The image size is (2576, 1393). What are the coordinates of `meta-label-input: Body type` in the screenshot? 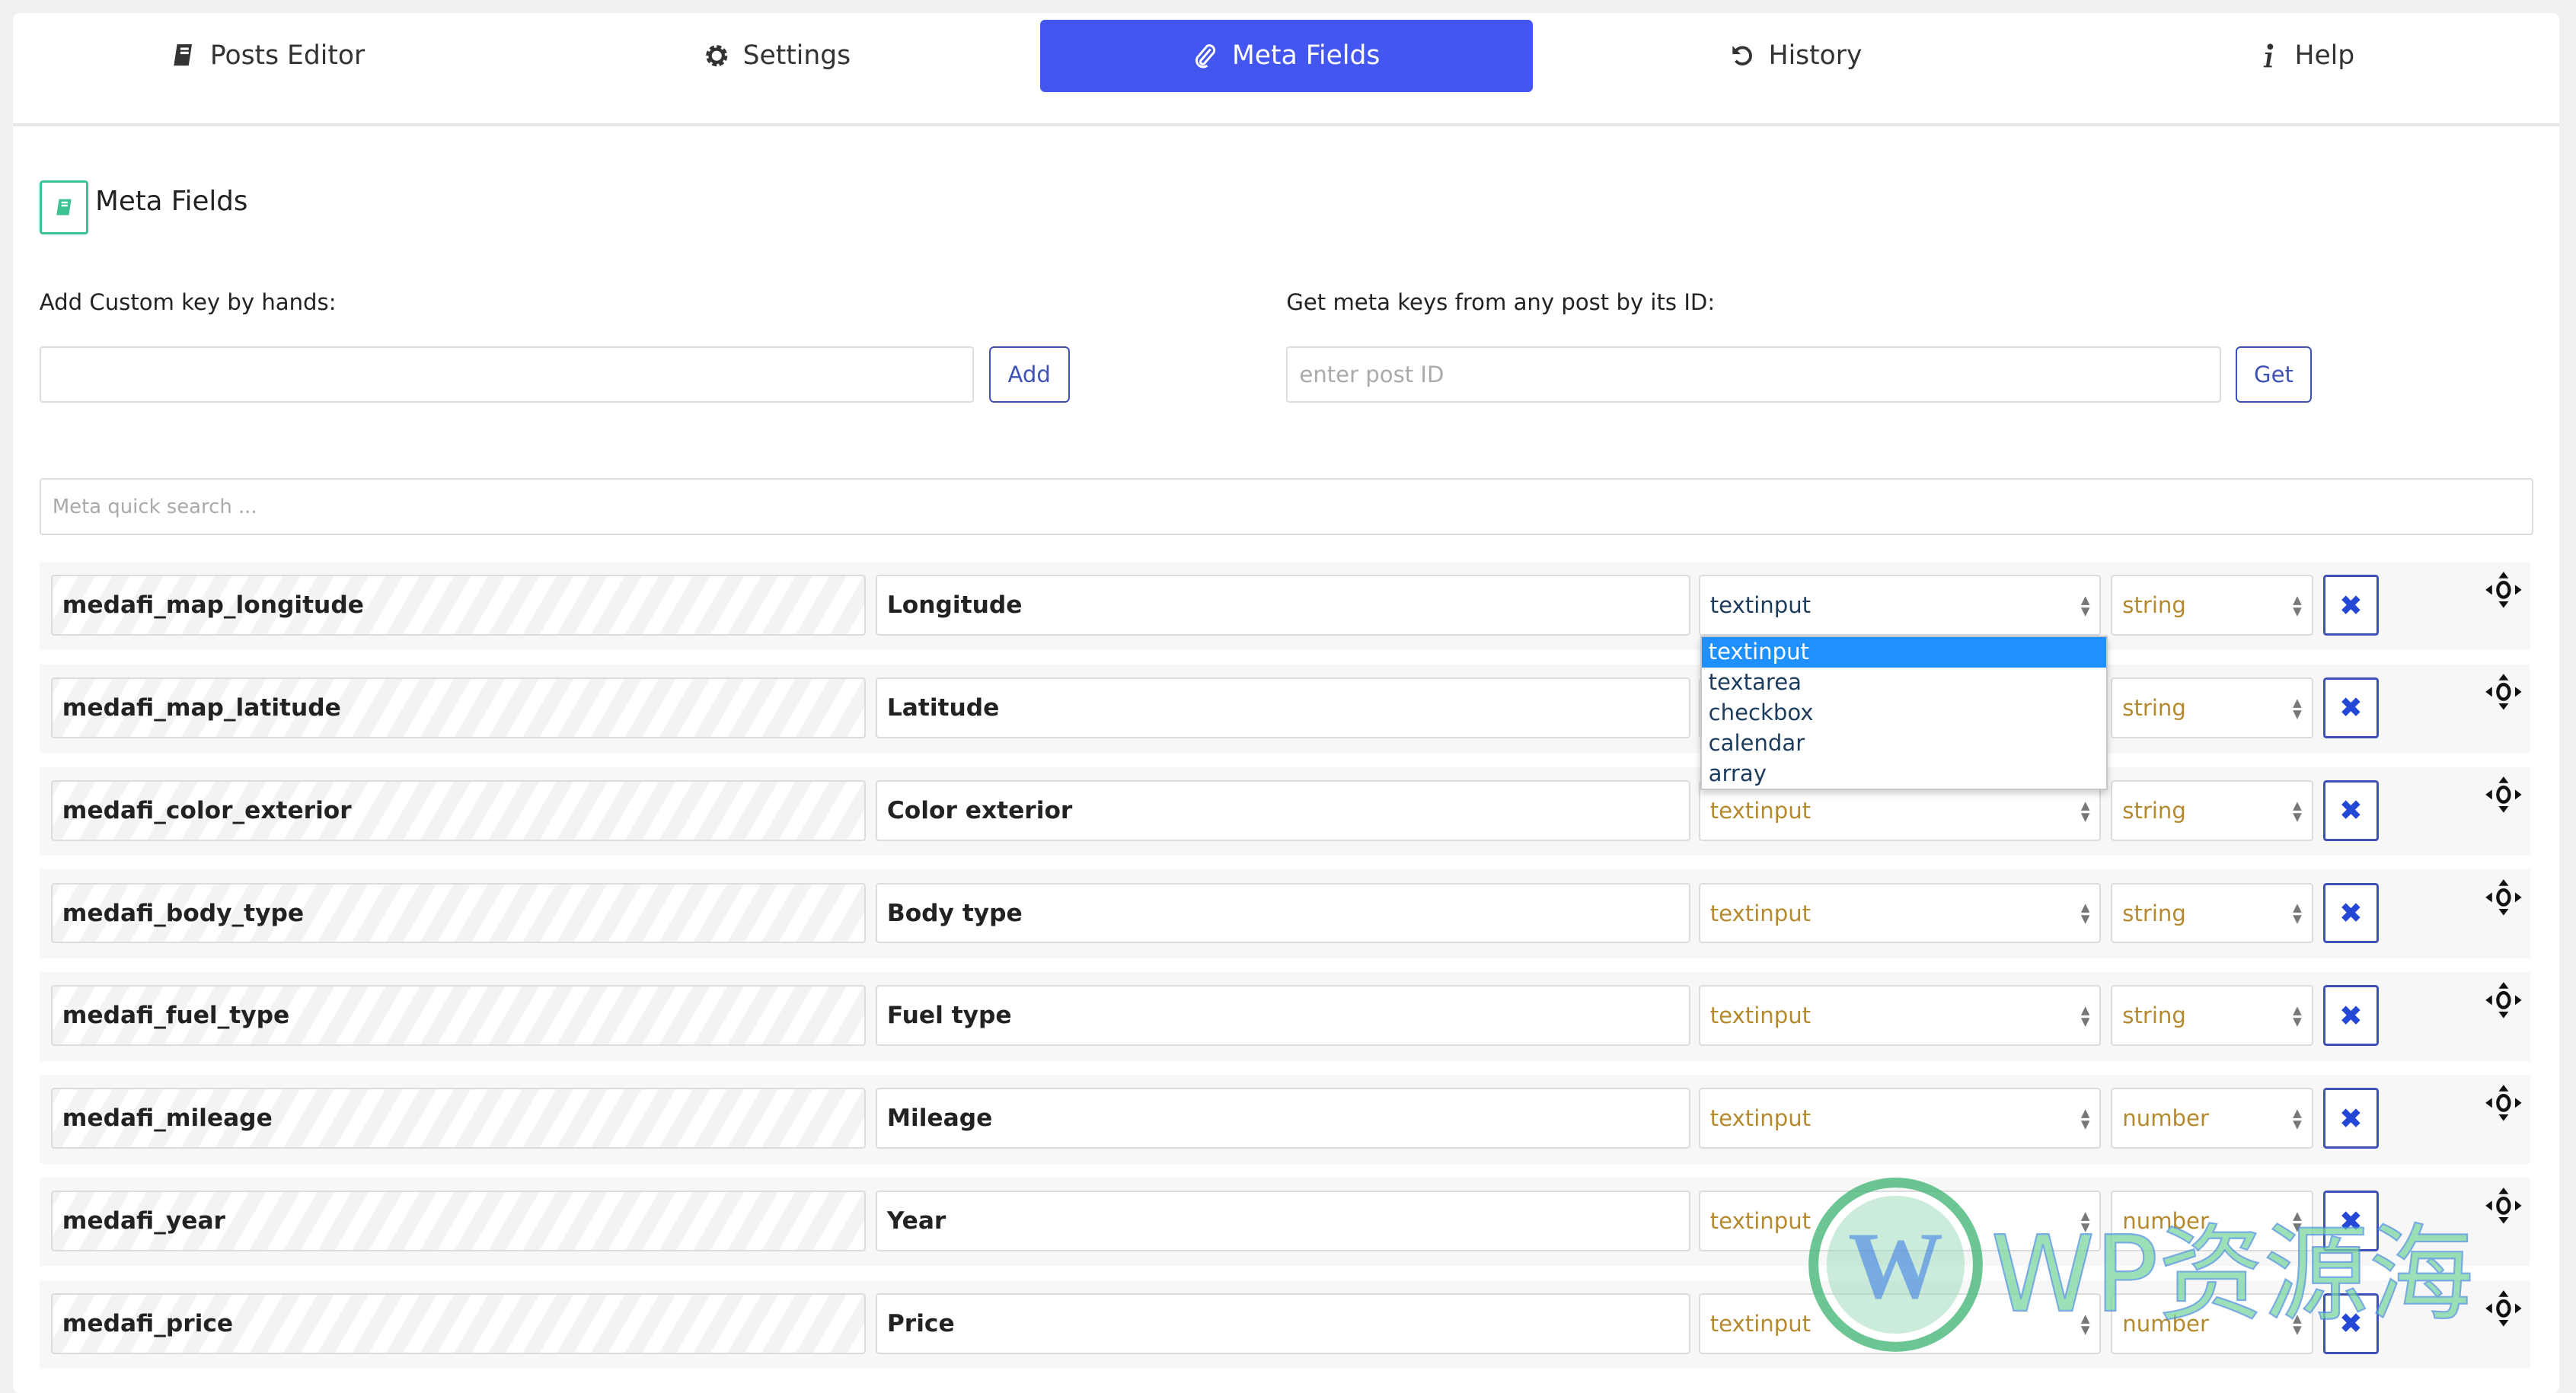 It's located at (1283, 913).